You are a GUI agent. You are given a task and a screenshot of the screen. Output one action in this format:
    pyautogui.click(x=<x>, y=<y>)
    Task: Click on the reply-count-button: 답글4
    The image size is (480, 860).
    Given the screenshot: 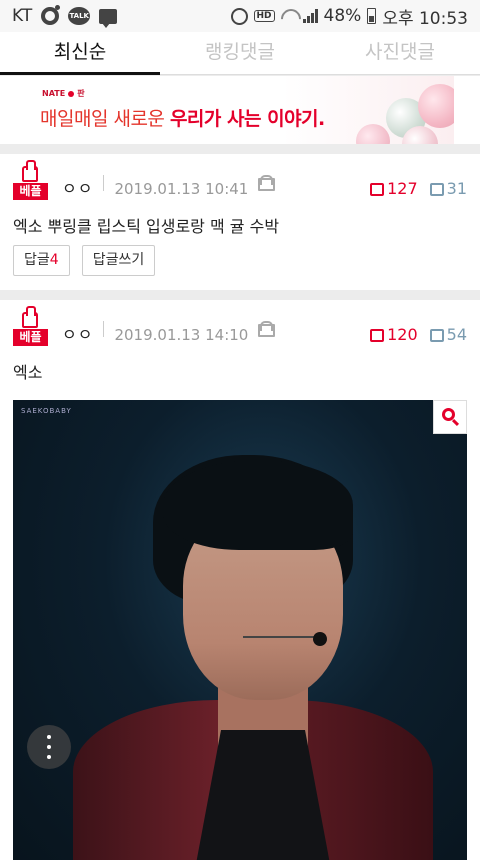 What is the action you would take?
    pyautogui.click(x=41, y=260)
    